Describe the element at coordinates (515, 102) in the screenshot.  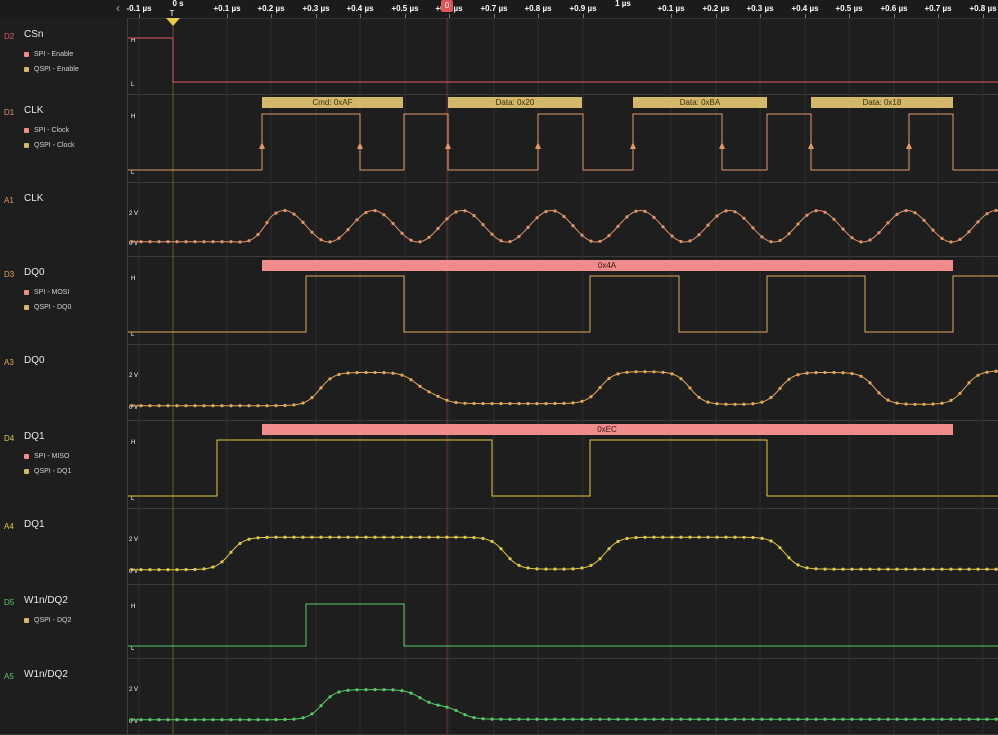
I see `qspi-annotation-label: Data: 0x20` at that location.